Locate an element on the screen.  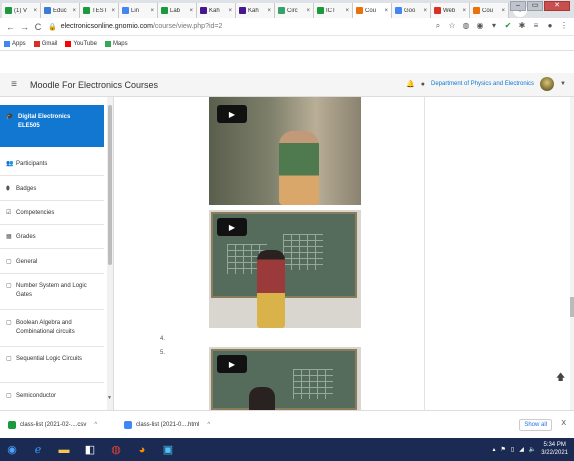
puzzle-icon: ✱ is located at coordinates (522, 26).